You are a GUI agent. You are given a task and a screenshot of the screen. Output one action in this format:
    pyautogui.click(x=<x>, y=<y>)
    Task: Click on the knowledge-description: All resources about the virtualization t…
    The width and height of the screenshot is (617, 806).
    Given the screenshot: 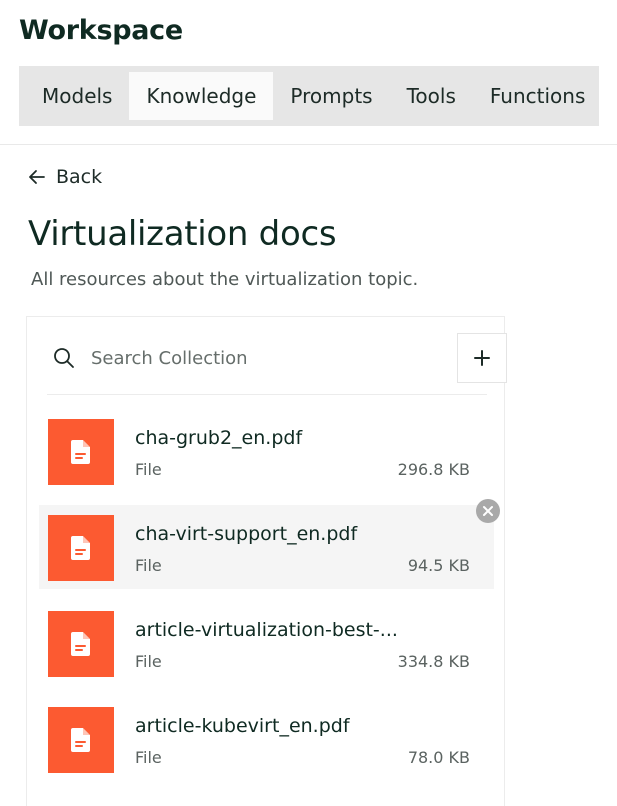 What is the action you would take?
    pyautogui.click(x=225, y=279)
    